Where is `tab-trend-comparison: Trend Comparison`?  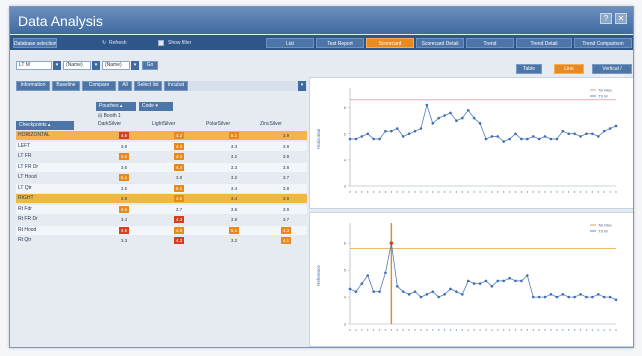
tab-trend-comparison: Trend Comparison is located at coordinates (603, 43).